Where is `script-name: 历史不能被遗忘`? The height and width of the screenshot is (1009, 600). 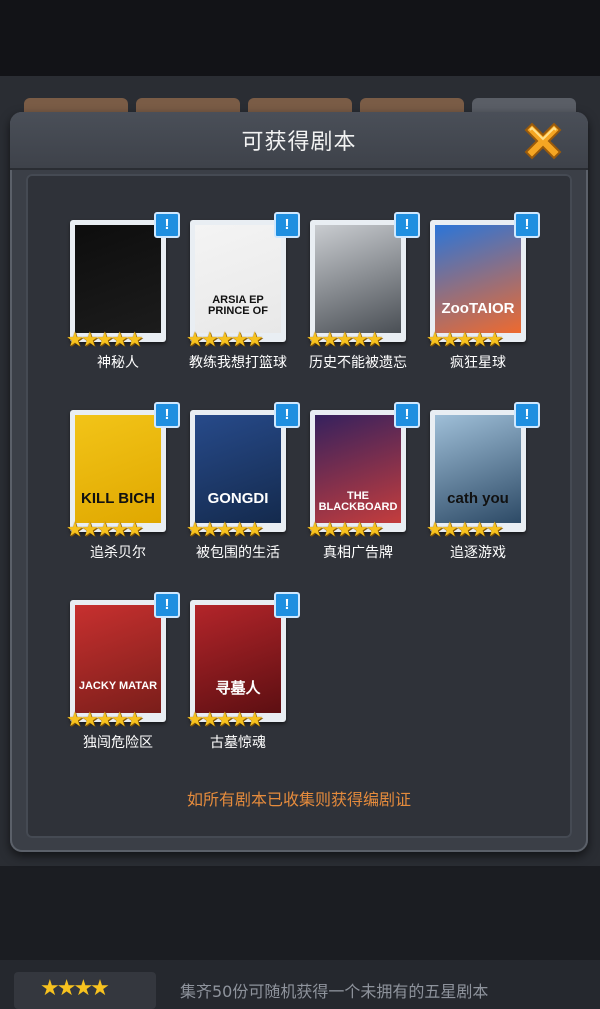
script-name: 历史不能被遗忘 is located at coordinates (358, 363).